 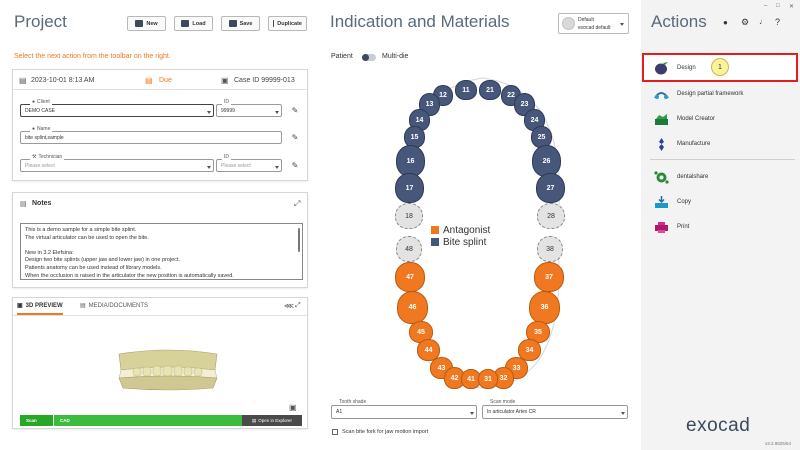 I want to click on name-field: bite splint,sample ● Name, so click(x=151, y=135).